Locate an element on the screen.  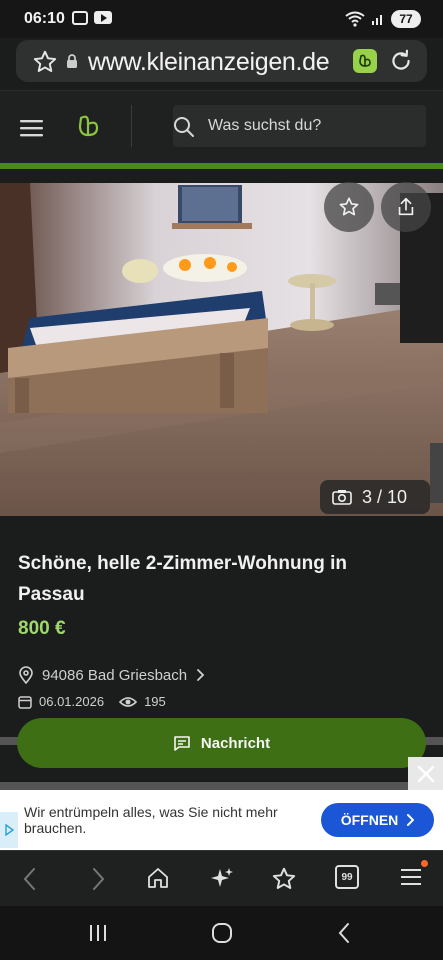
screenshot-icon is located at coordinates (80, 18).